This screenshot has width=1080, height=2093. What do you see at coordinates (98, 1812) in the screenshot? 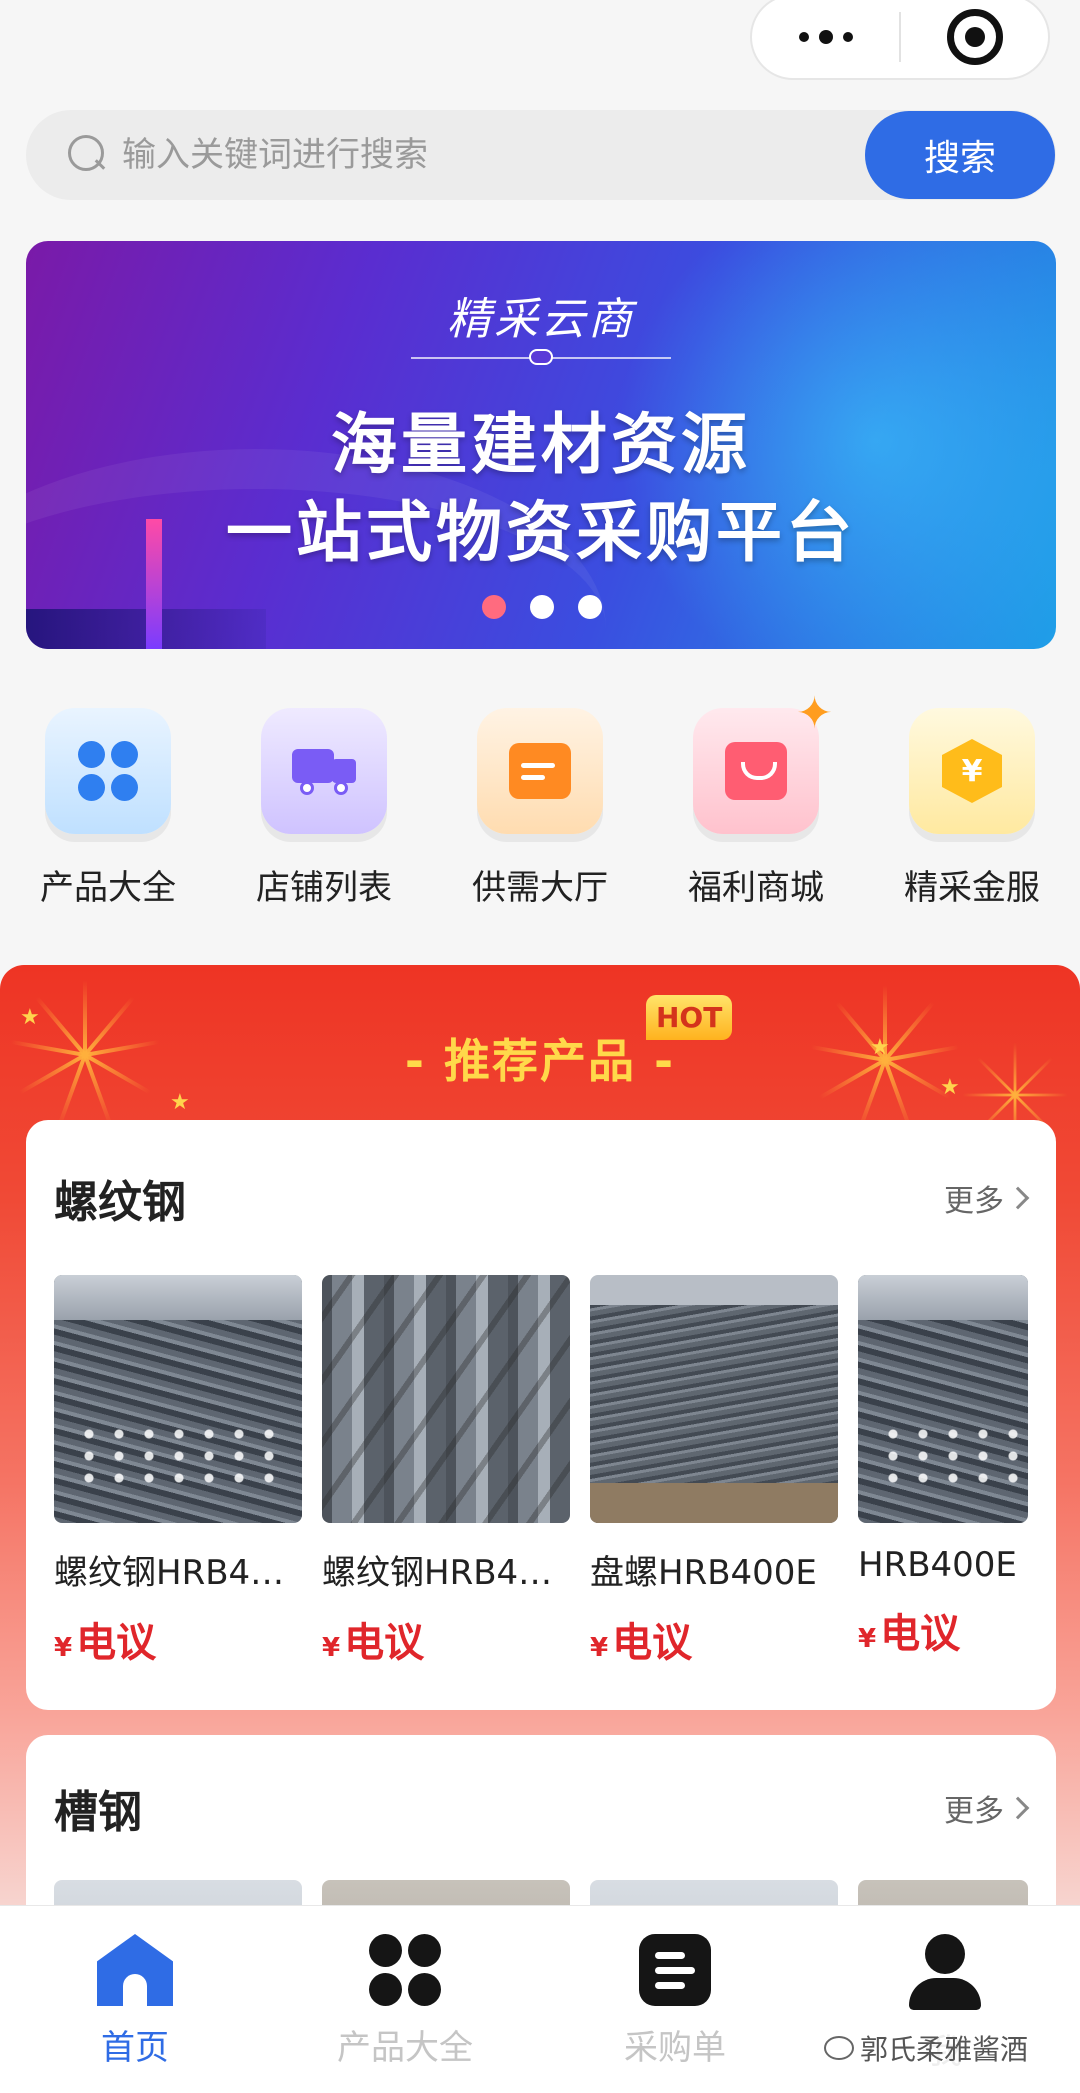
I see `category-title: 槽钢` at bounding box center [98, 1812].